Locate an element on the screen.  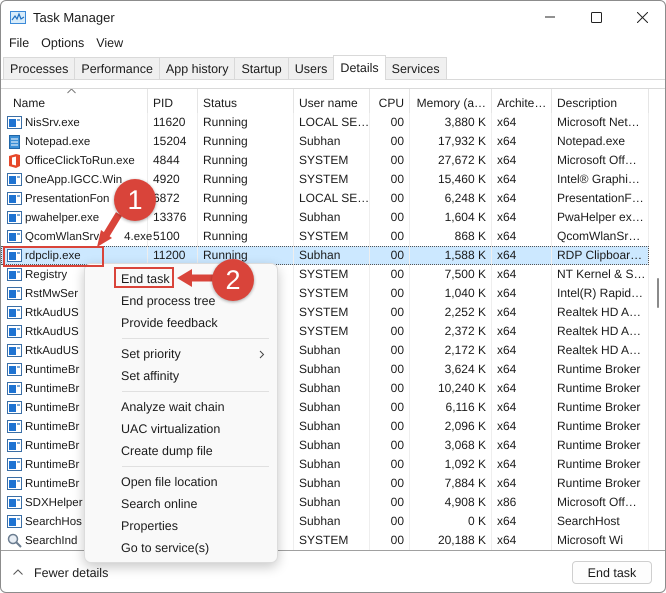
table-cell: 7,884 K is located at coordinates (465, 483).